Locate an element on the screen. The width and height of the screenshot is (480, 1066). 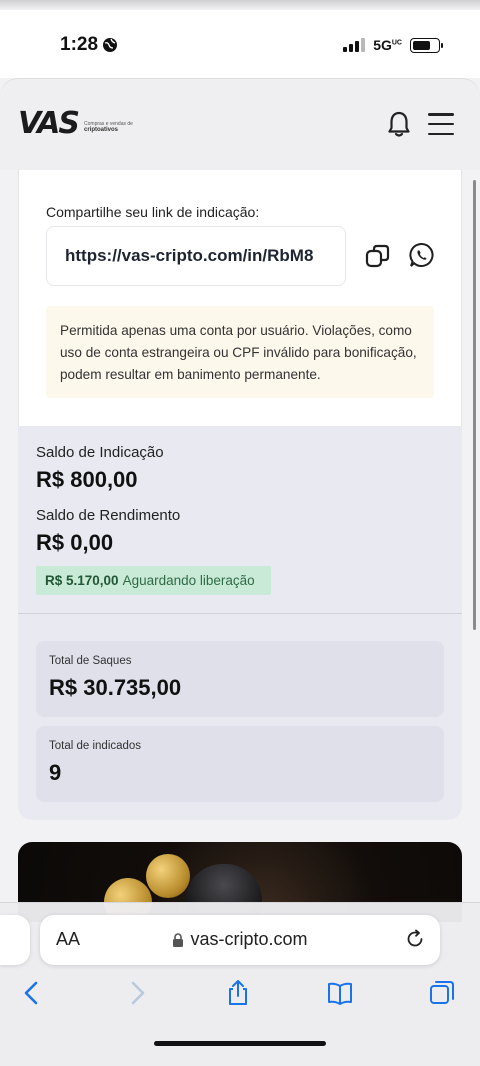
whatsapp-icon is located at coordinates (422, 255).